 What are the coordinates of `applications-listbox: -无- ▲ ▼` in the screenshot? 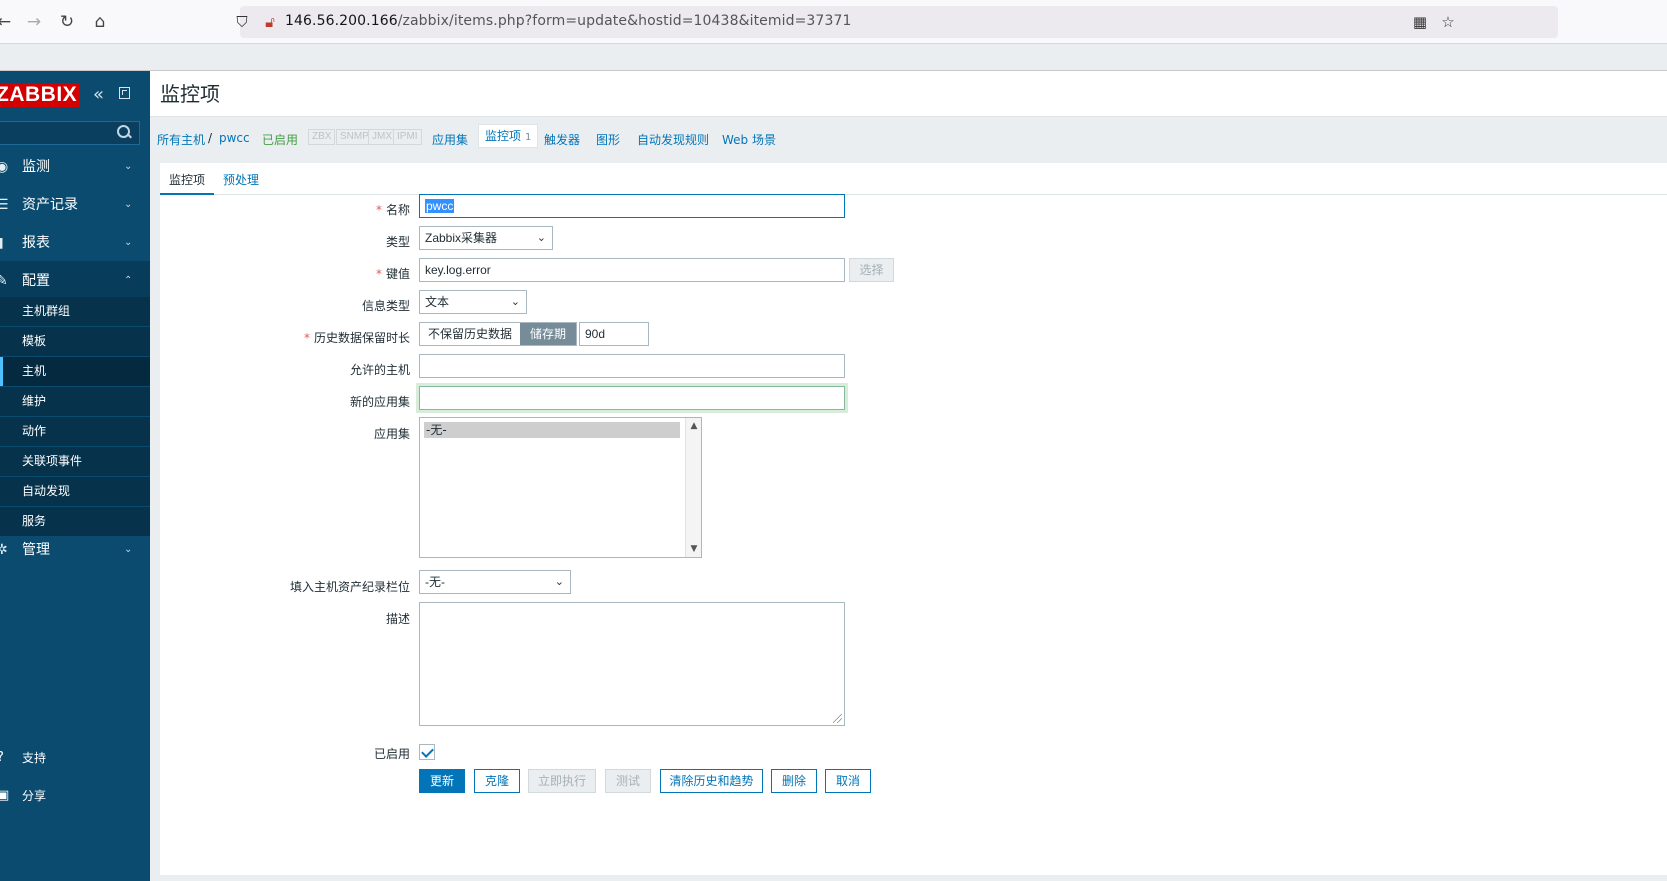 It's located at (560, 487).